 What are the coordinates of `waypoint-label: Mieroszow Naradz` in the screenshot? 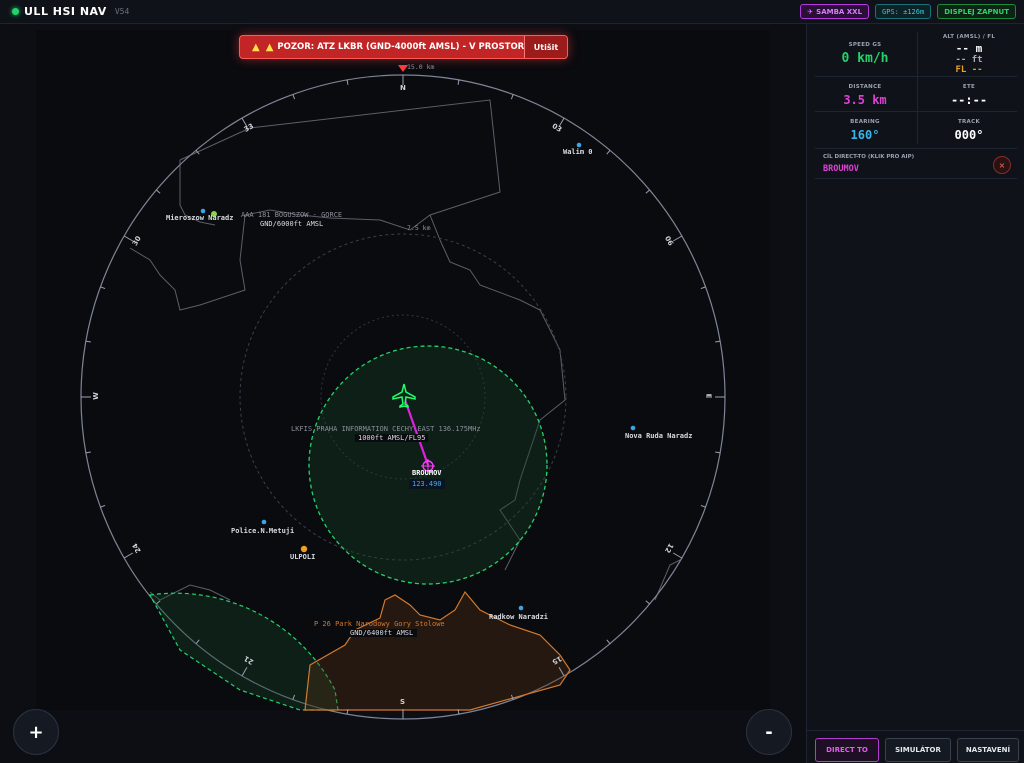 It's located at (199, 218).